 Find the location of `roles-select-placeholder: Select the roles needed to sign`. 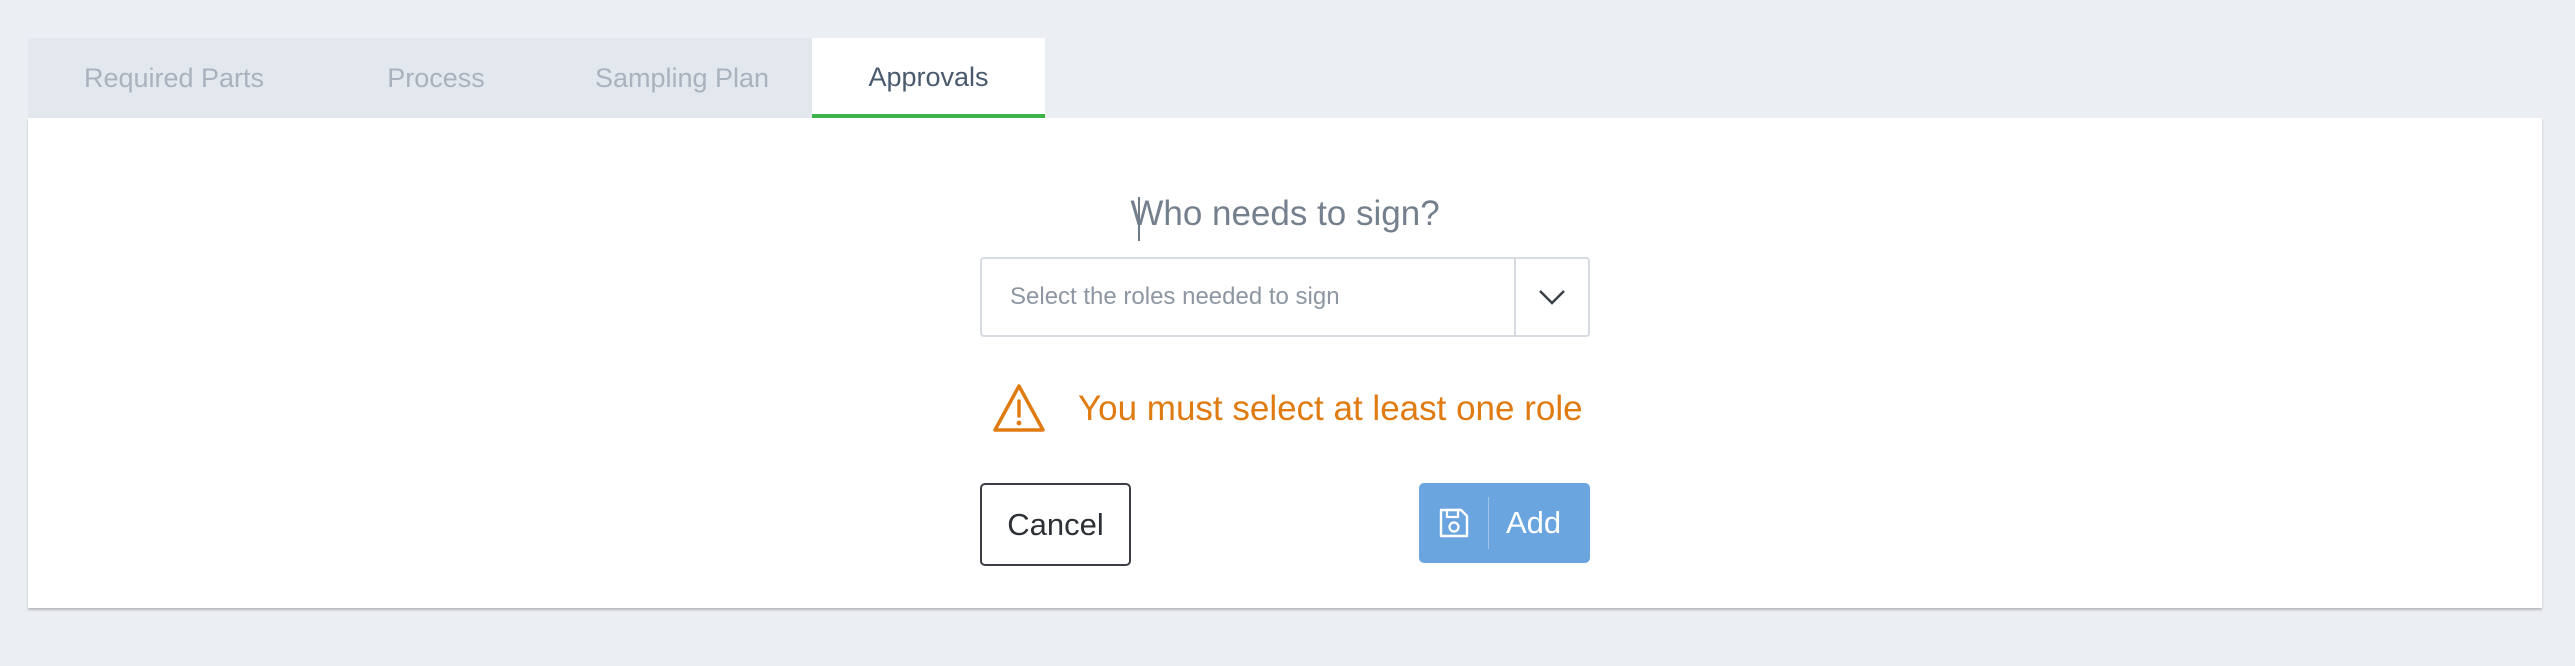

roles-select-placeholder: Select the roles needed to sign is located at coordinates (1175, 296).